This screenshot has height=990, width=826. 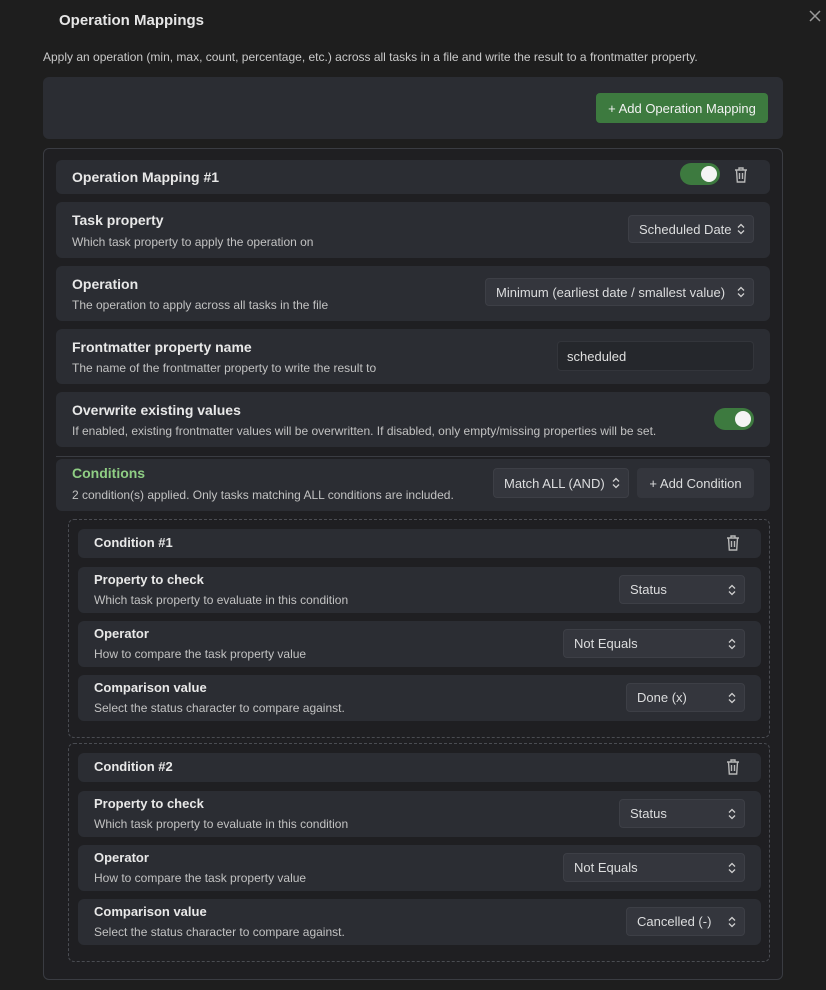 I want to click on task-property-select: Scheduled Date, so click(x=691, y=229).